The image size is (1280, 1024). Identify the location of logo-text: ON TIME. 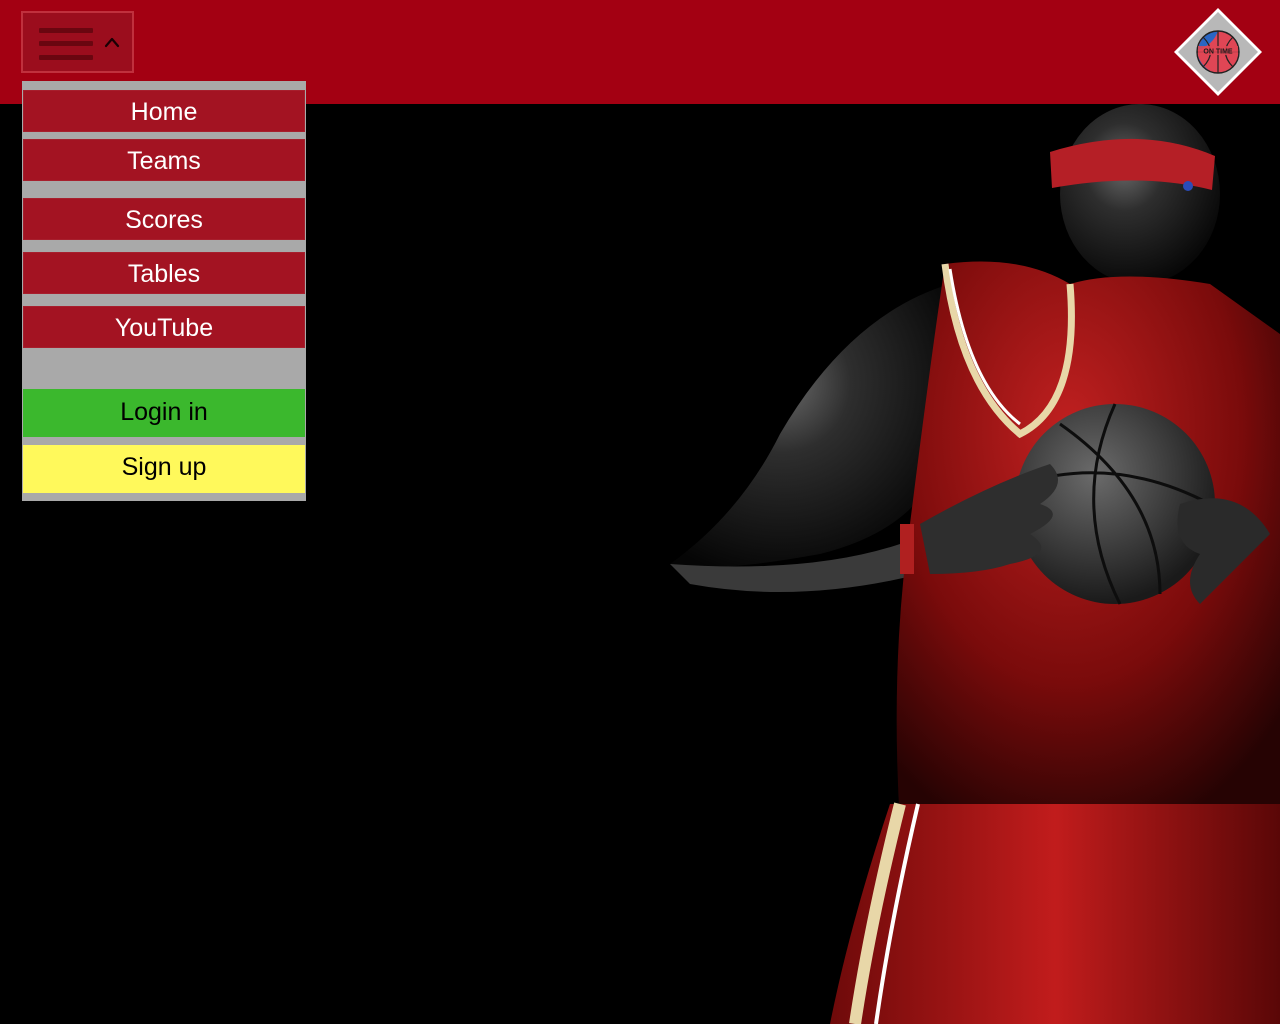
(1217, 52).